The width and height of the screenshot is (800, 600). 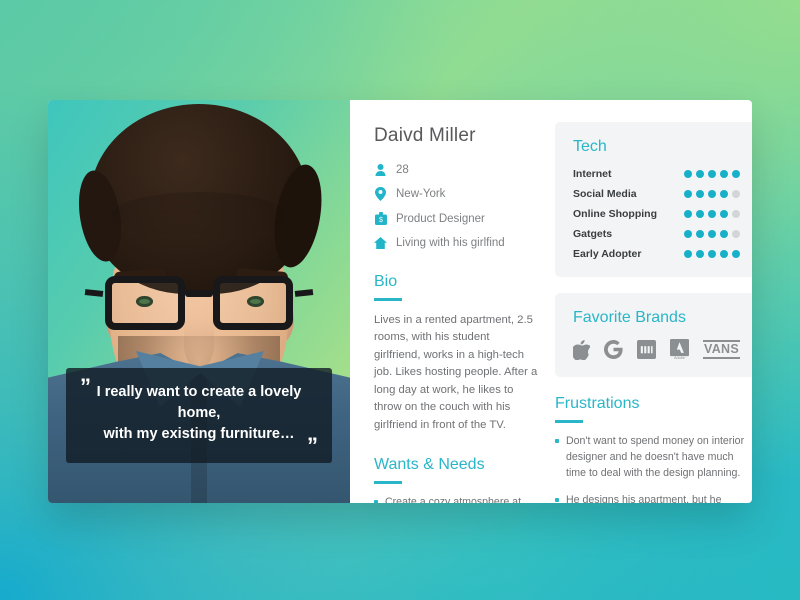 I want to click on meta-label-age: 28, so click(x=402, y=169).